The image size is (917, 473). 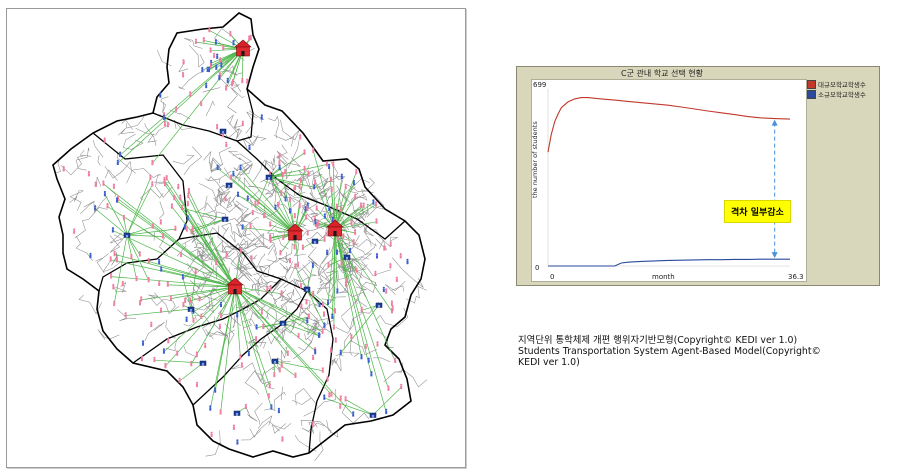 I want to click on legend-swatch, so click(x=811, y=84).